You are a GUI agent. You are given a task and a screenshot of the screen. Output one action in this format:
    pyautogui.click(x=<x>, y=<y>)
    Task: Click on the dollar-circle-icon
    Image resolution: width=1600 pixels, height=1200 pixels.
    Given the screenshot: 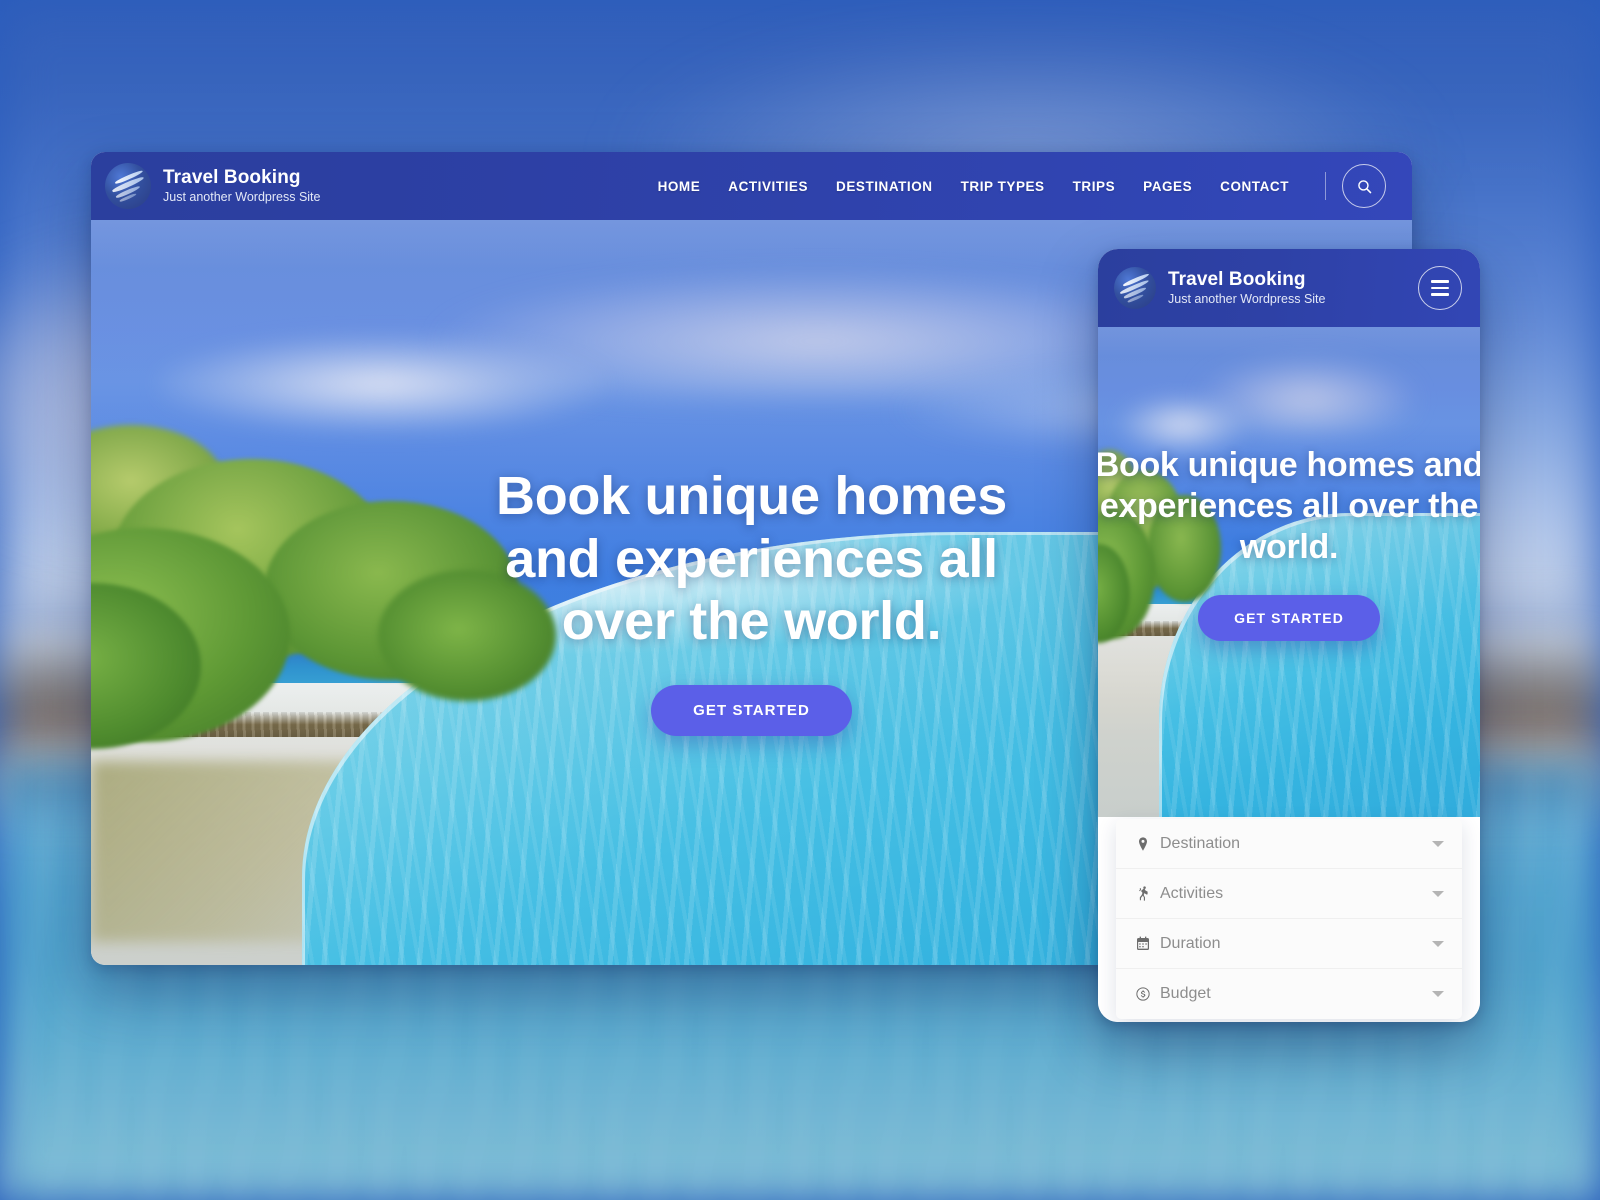 What is the action you would take?
    pyautogui.click(x=1143, y=994)
    